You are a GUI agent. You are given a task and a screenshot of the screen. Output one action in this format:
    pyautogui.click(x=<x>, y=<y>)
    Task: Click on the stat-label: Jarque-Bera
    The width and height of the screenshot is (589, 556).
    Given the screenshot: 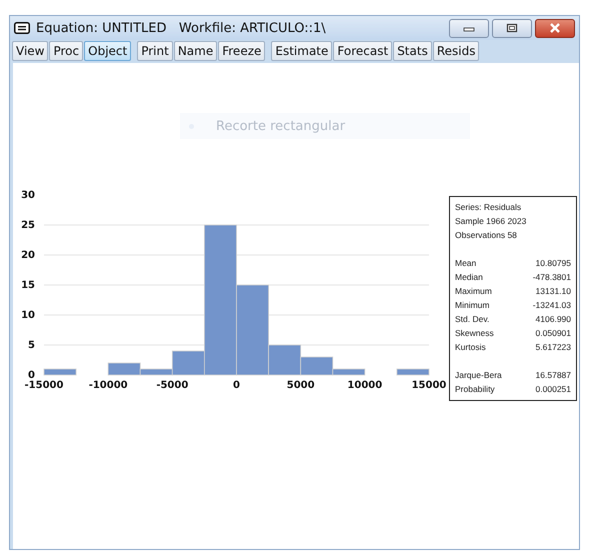 What is the action you would take?
    pyautogui.click(x=478, y=375)
    